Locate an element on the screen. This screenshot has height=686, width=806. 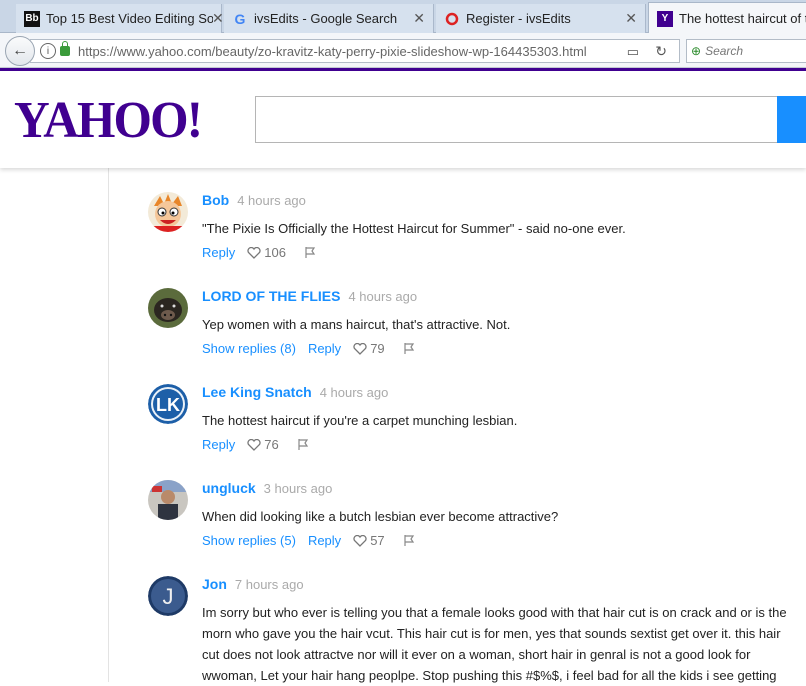
svg-text: J is located at coordinates (168, 596).